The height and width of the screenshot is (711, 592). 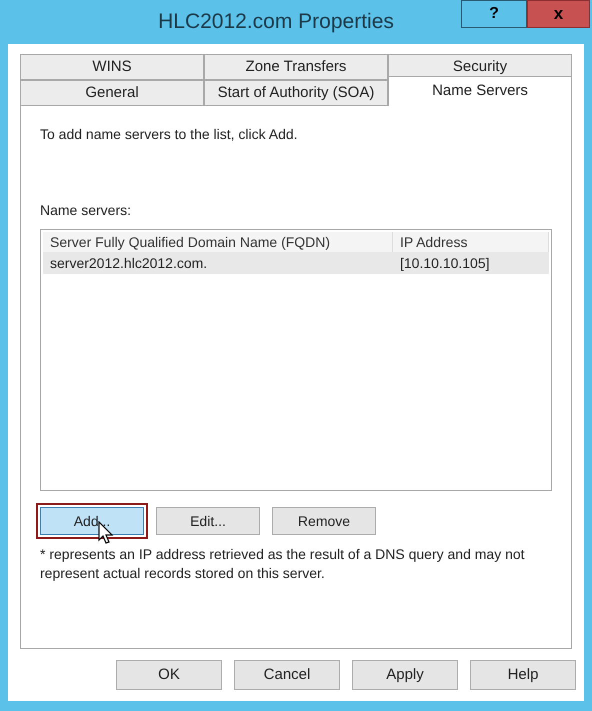 What do you see at coordinates (218, 242) in the screenshot?
I see `column-header: Server Fully Qualified Domain Name (FQDN)` at bounding box center [218, 242].